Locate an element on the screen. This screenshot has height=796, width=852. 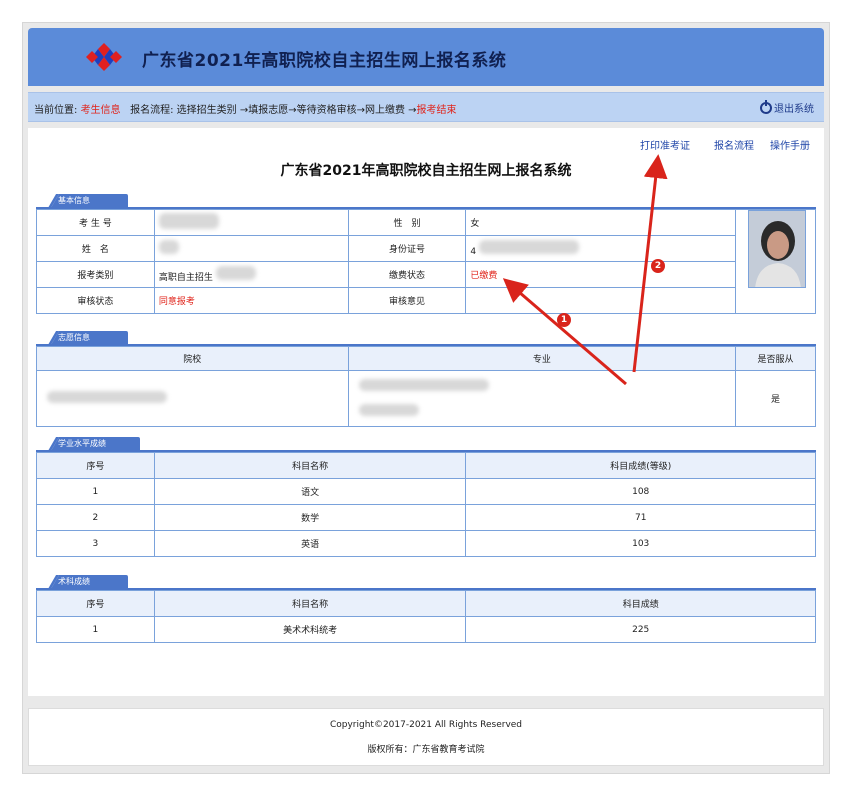
review-status: 同意报考 is located at coordinates (251, 300).